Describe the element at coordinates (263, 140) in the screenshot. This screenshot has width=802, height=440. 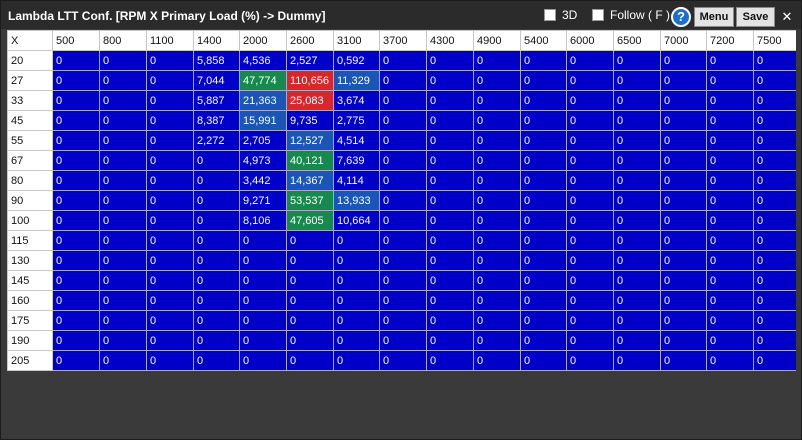
I see `table-cell: 2,705` at that location.